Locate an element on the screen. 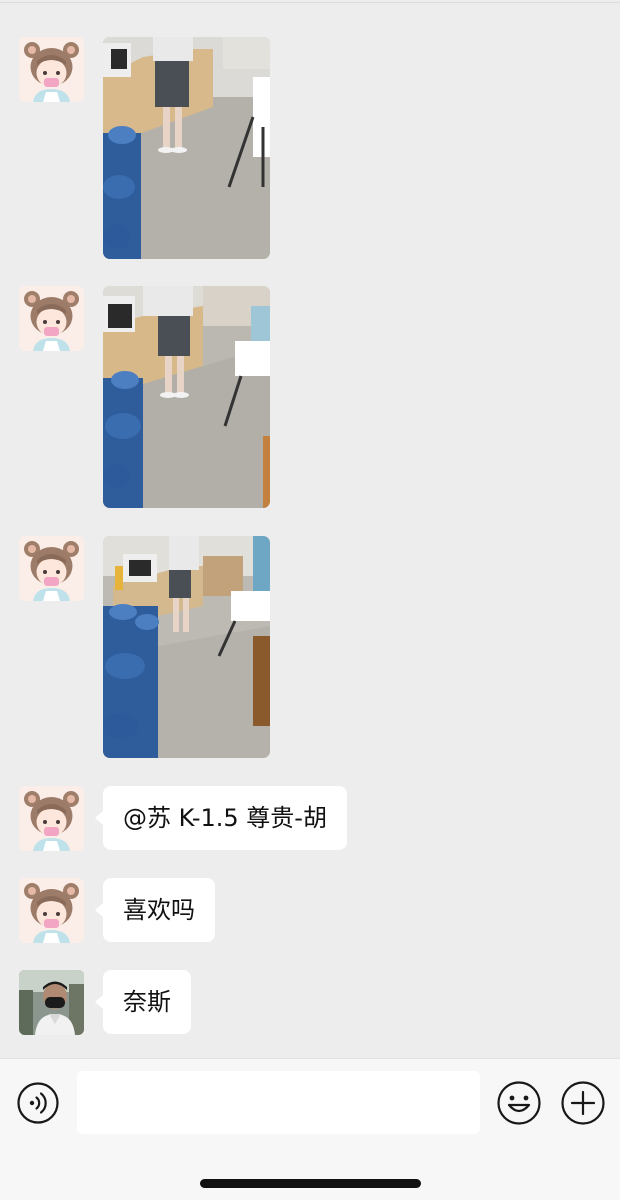  emoji-button is located at coordinates (519, 1103).